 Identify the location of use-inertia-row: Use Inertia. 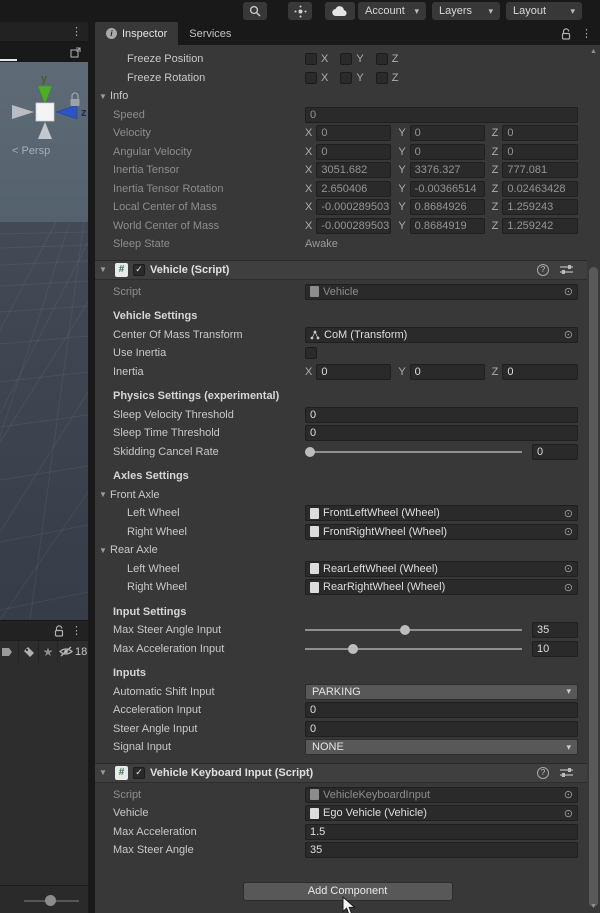
(347, 353).